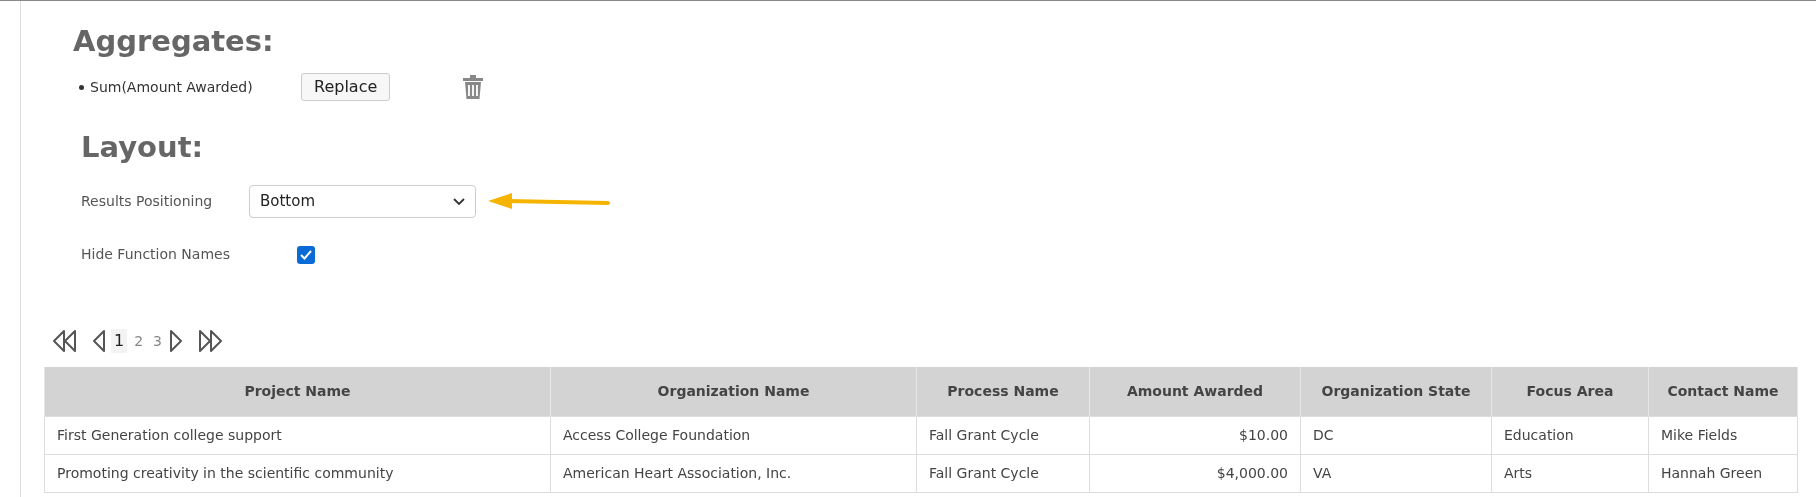  Describe the element at coordinates (1396, 391) in the screenshot. I see `column-header: Organization State` at that location.